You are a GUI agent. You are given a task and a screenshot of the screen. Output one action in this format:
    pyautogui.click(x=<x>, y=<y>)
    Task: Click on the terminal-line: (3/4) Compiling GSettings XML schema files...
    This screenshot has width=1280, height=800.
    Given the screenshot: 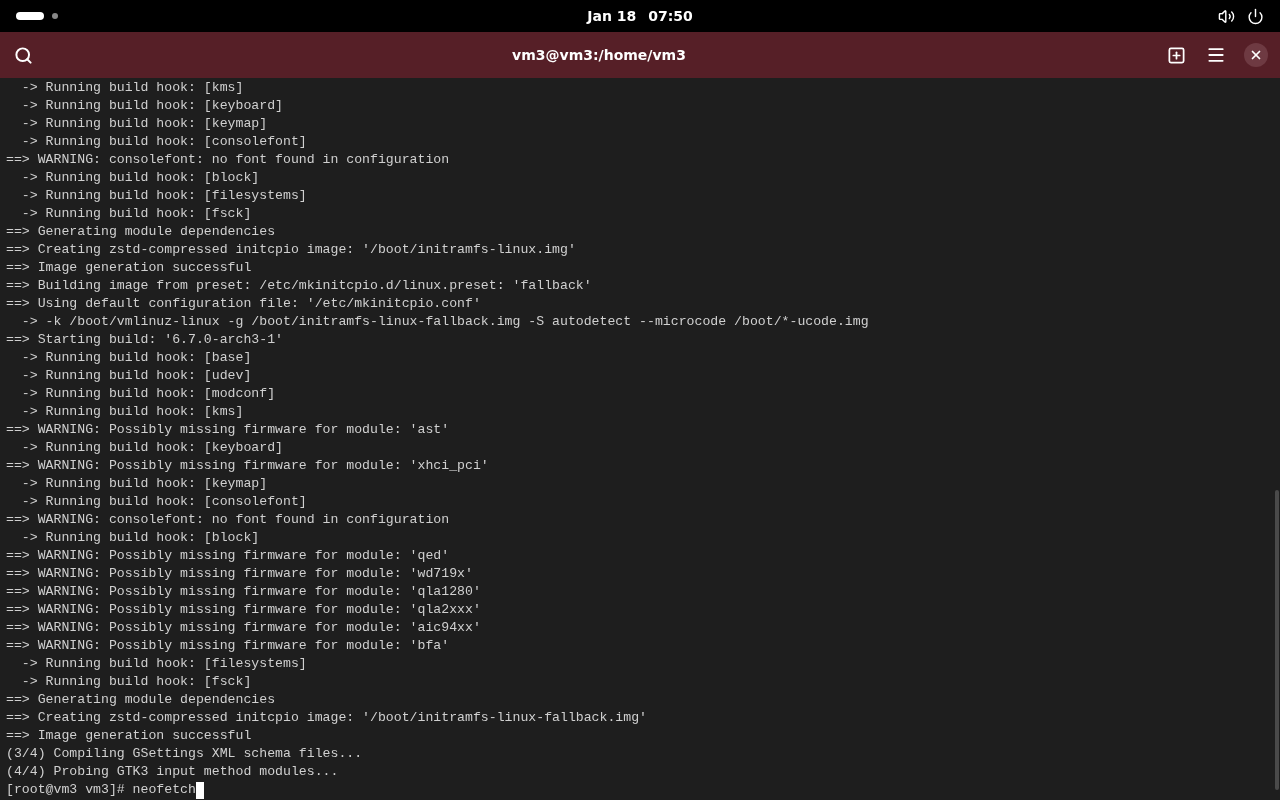 What is the action you would take?
    pyautogui.click(x=184, y=754)
    